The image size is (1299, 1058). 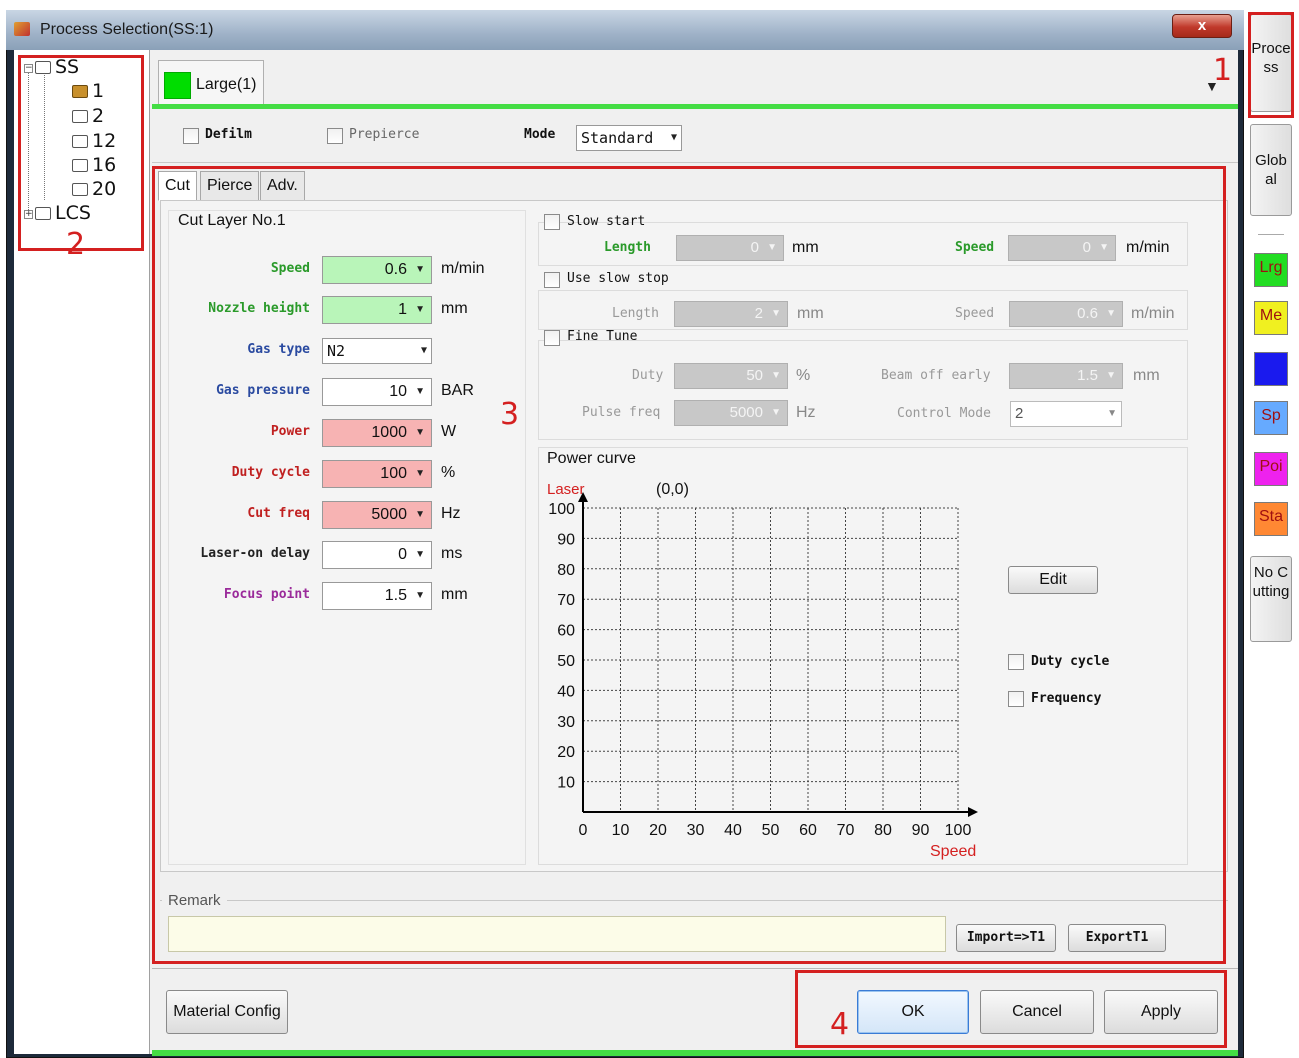 I want to click on layer-swatch-1: Lrg, so click(x=1271, y=270).